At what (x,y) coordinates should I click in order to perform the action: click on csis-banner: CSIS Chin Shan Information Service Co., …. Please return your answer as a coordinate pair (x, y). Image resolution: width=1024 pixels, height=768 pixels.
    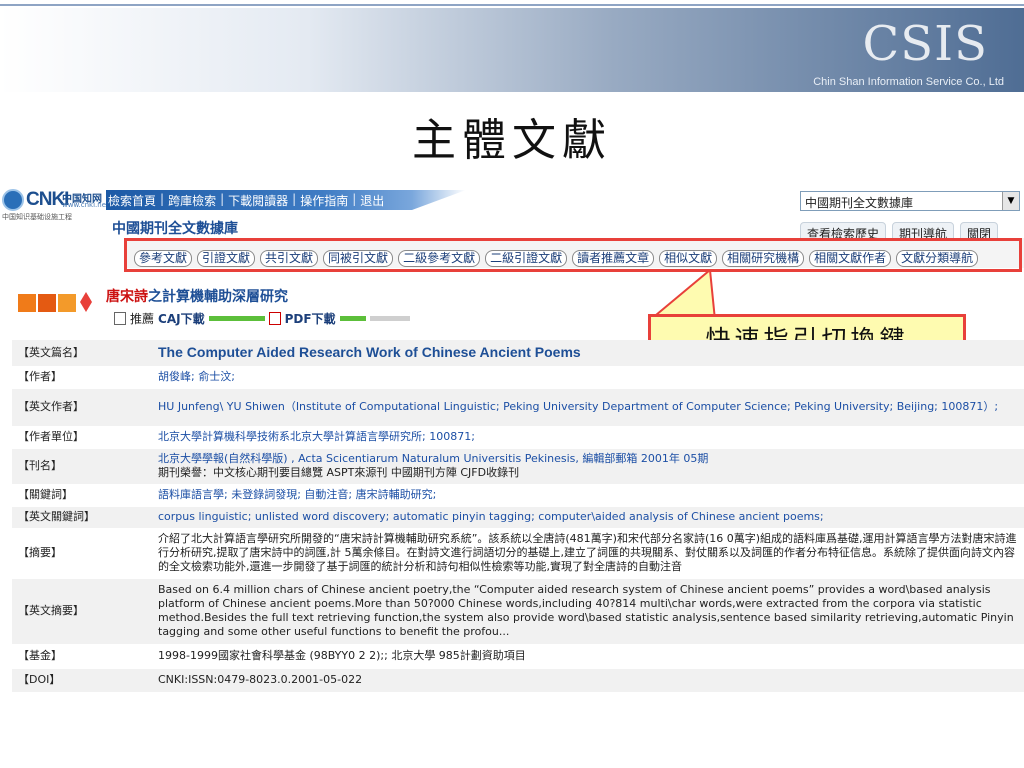
    Looking at the image, I should click on (512, 50).